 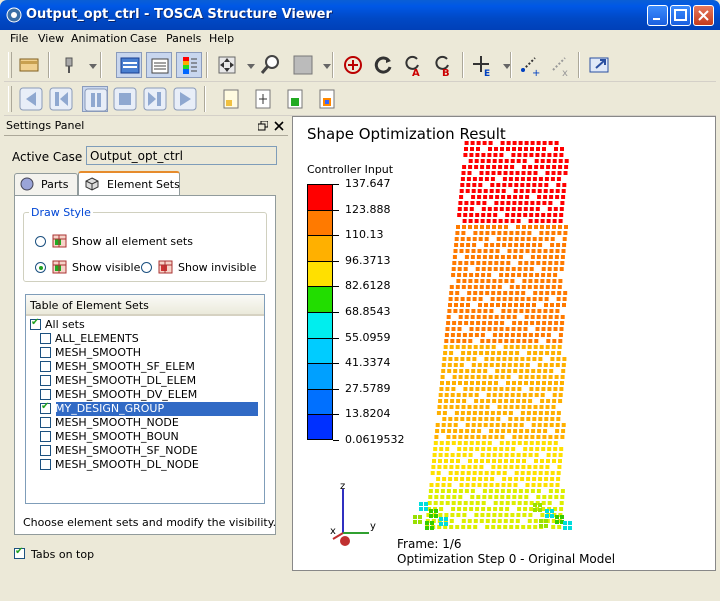 What do you see at coordinates (189, 65) in the screenshot?
I see `color-legend-toggle` at bounding box center [189, 65].